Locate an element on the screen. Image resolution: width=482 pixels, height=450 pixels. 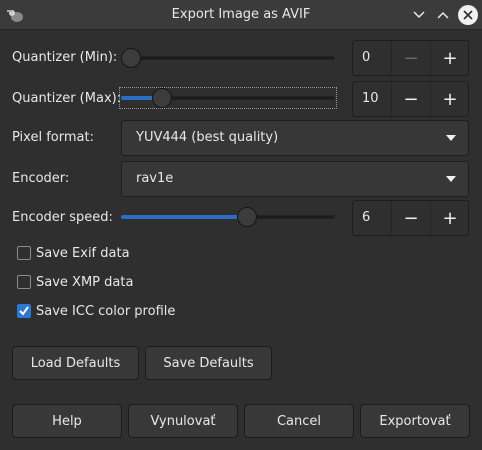
quantizer-max-increment-button: + is located at coordinates (449, 99).